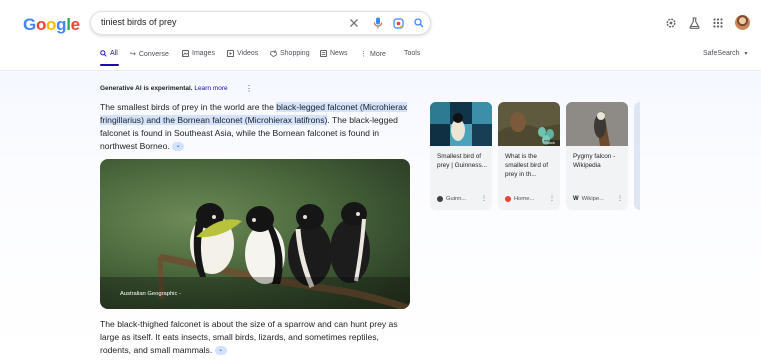 The width and height of the screenshot is (761, 361). What do you see at coordinates (198, 53) in the screenshot?
I see `tab-images: Images` at bounding box center [198, 53].